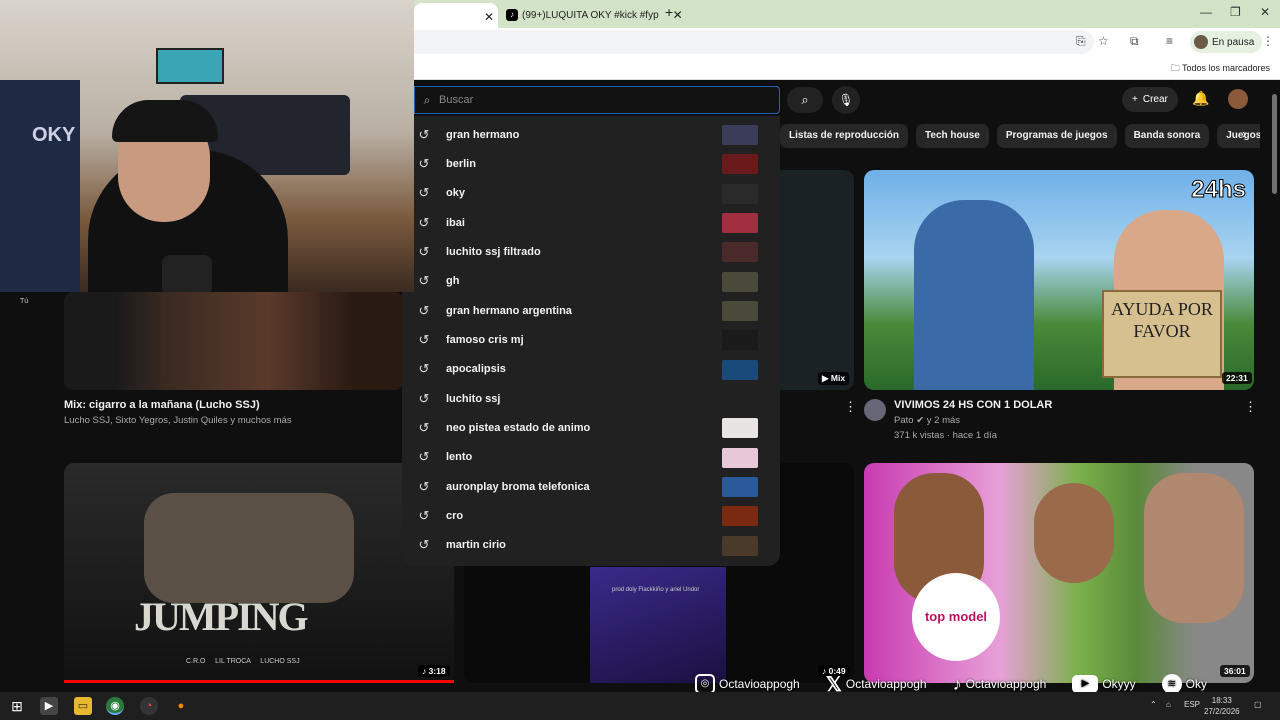 The image size is (1280, 720). Describe the element at coordinates (259, 573) in the screenshot. I see `video-thumbnail: JUMPING C.R.O LIL TROCA LUCHO SSJ` at that location.